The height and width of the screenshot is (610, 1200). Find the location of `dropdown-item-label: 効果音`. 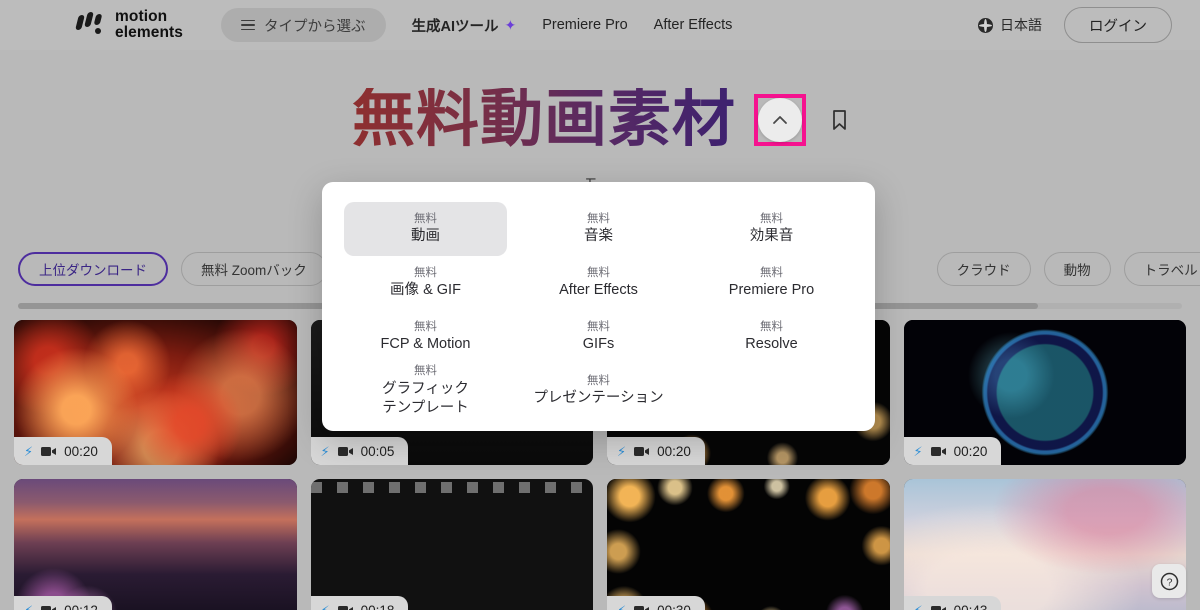

dropdown-item-label: 効果音 is located at coordinates (771, 236).